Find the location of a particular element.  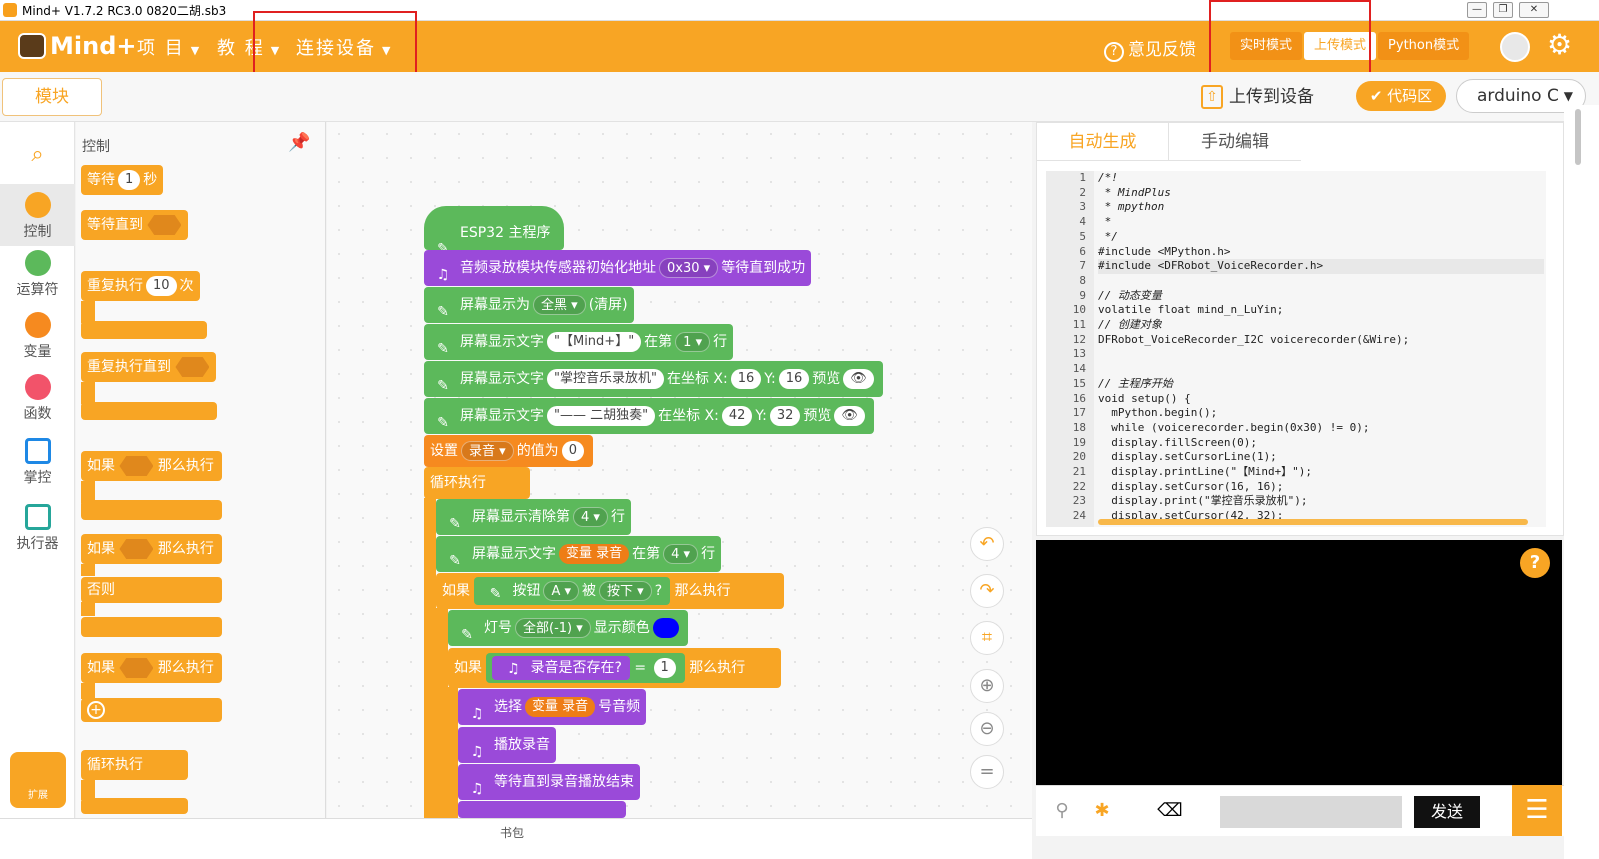

block-forever: 循环执行 is located at coordinates (134, 765).